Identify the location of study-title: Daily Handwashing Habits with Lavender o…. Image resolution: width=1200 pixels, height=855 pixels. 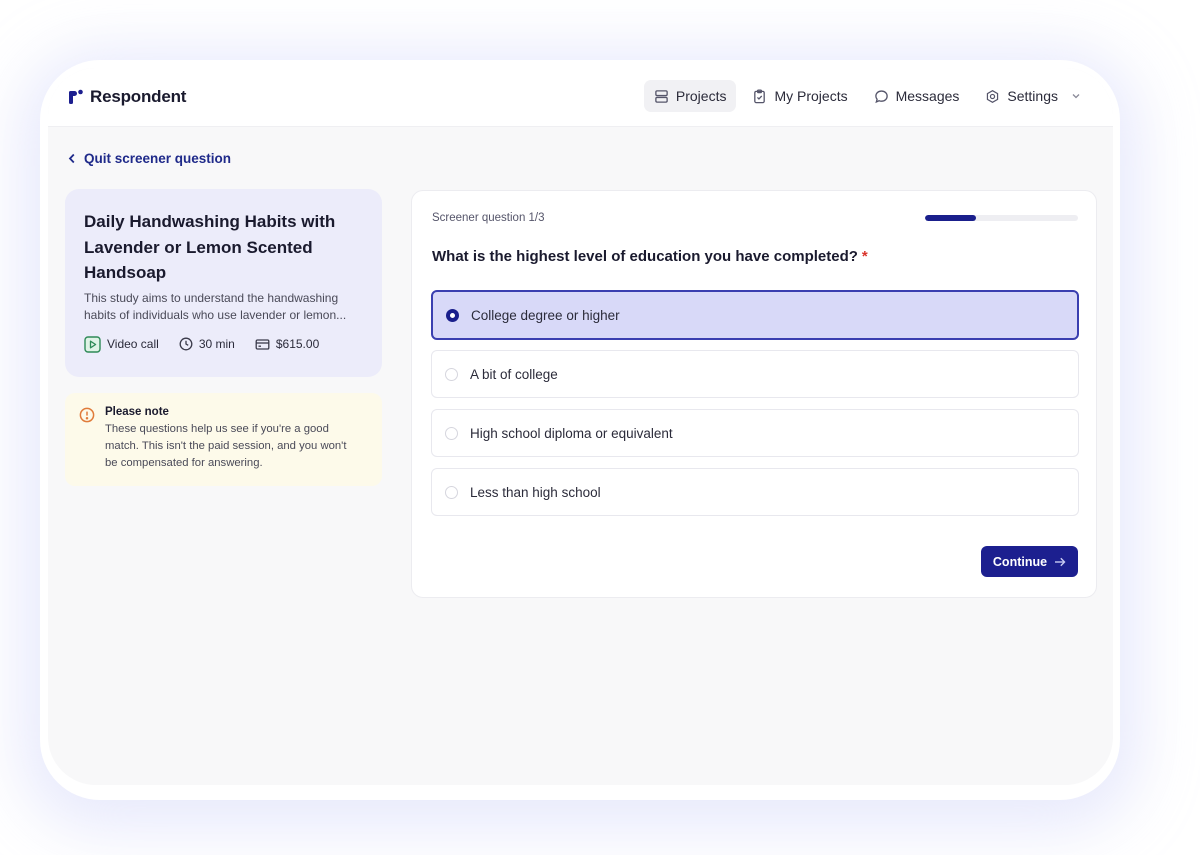
(223, 247).